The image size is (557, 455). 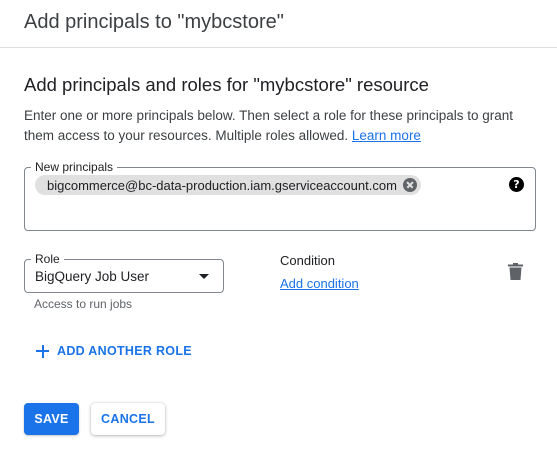 What do you see at coordinates (128, 419) in the screenshot?
I see `cancel-button: CANCEL` at bounding box center [128, 419].